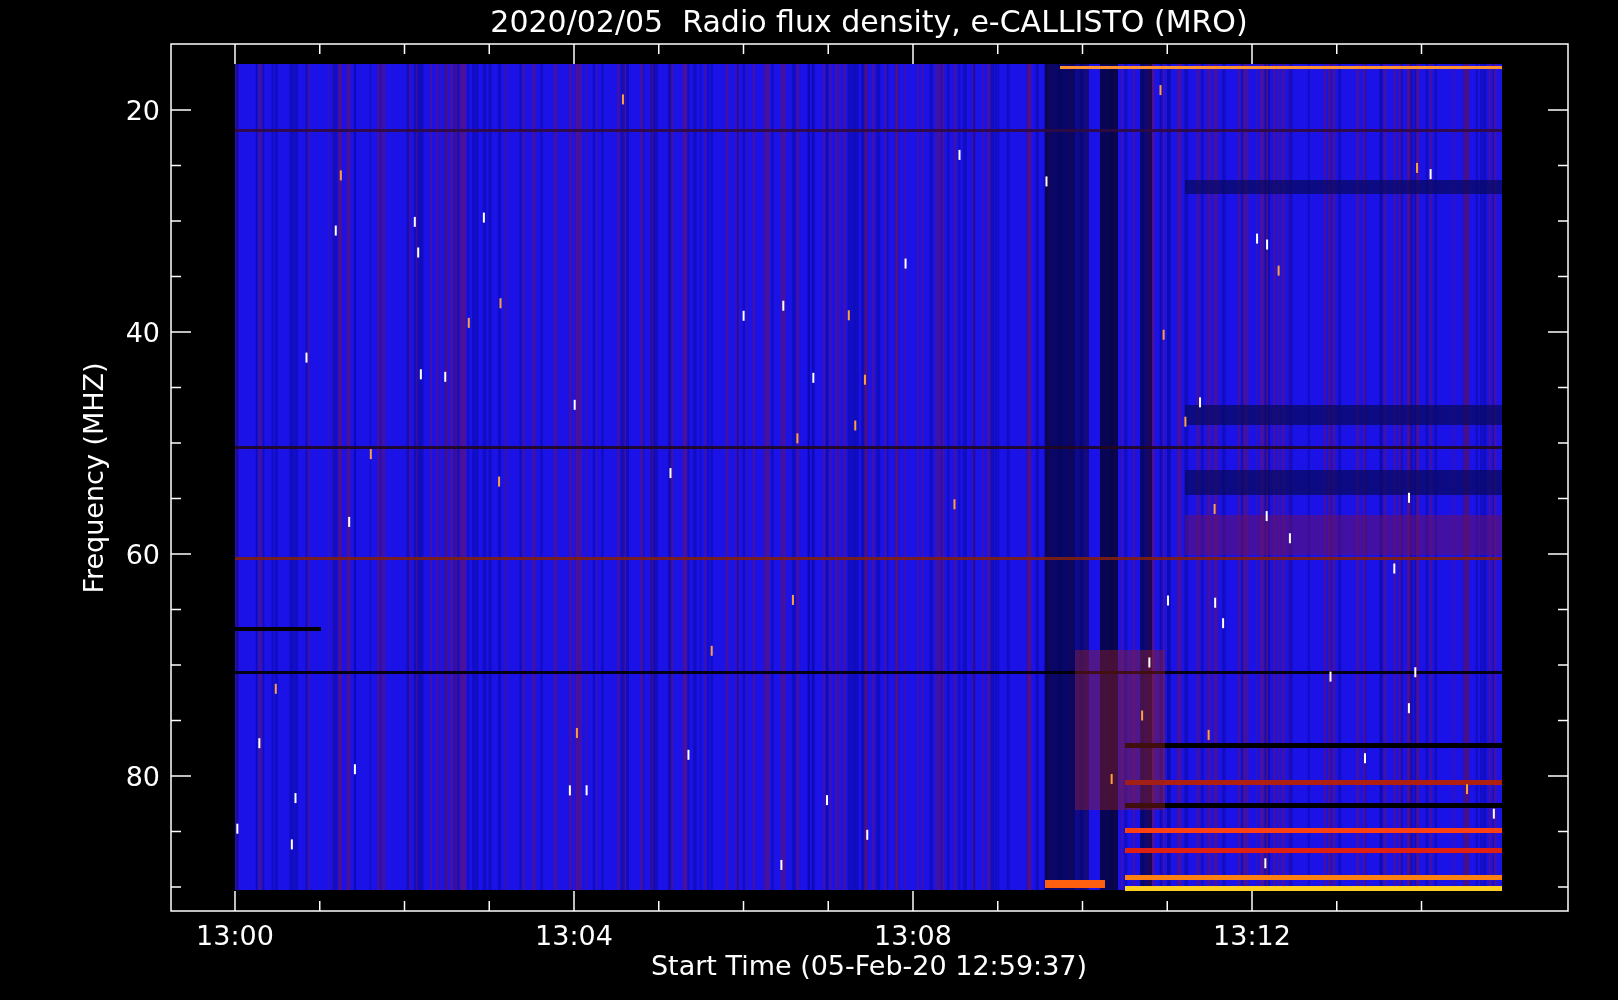  Describe the element at coordinates (913, 935) in the screenshot. I see `x-tick-label: 13:08` at that location.